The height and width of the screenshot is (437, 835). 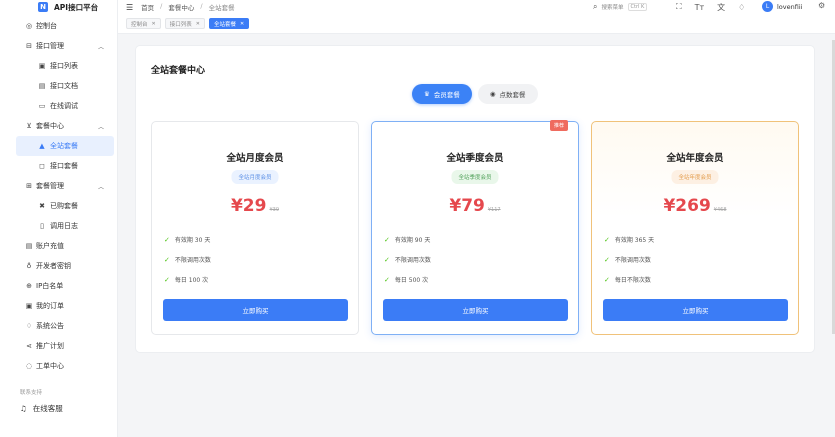 What do you see at coordinates (467, 206) in the screenshot?
I see `plan-price: ¥79` at bounding box center [467, 206].